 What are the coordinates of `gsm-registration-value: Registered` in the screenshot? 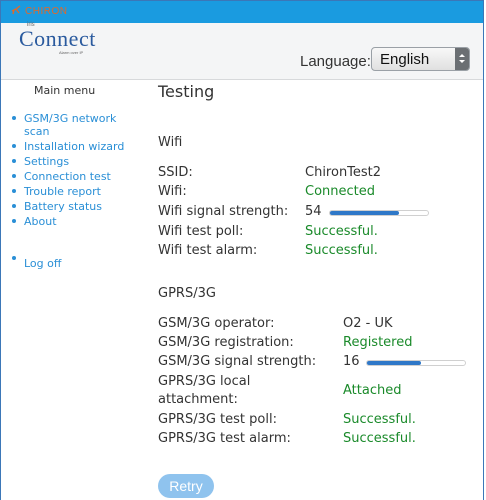 It's located at (378, 342).